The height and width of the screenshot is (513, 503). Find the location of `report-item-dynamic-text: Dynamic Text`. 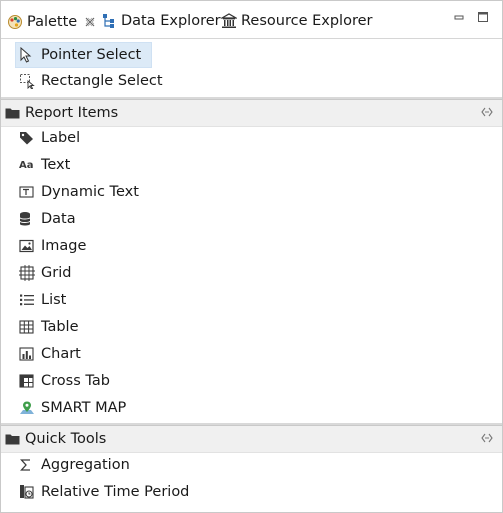

report-item-dynamic-text: Dynamic Text is located at coordinates (79, 192).